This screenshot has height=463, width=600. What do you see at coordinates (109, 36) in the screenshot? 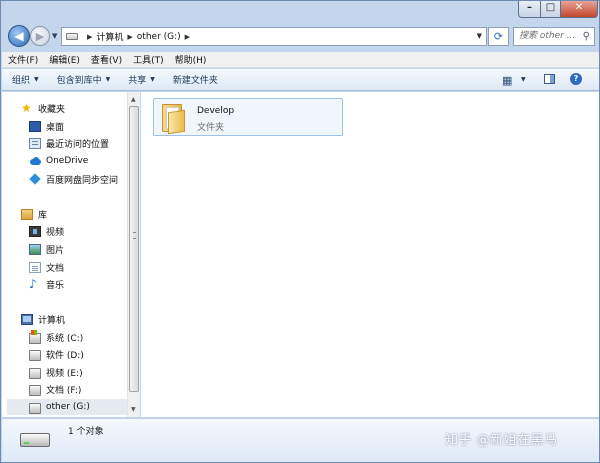
I see `breadcrumb-computer: 计算机` at bounding box center [109, 36].